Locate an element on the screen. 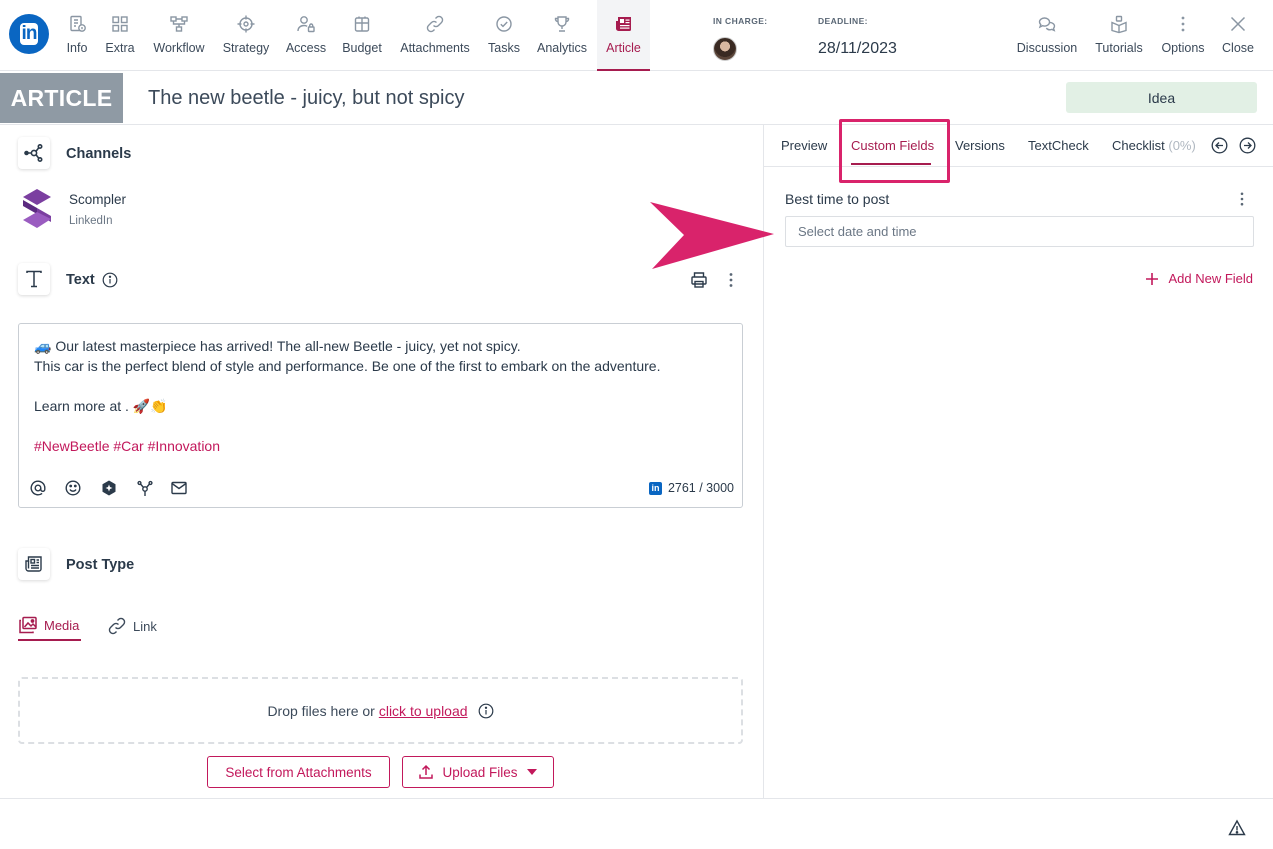  nav-workflow: Workflow is located at coordinates (179, 35).